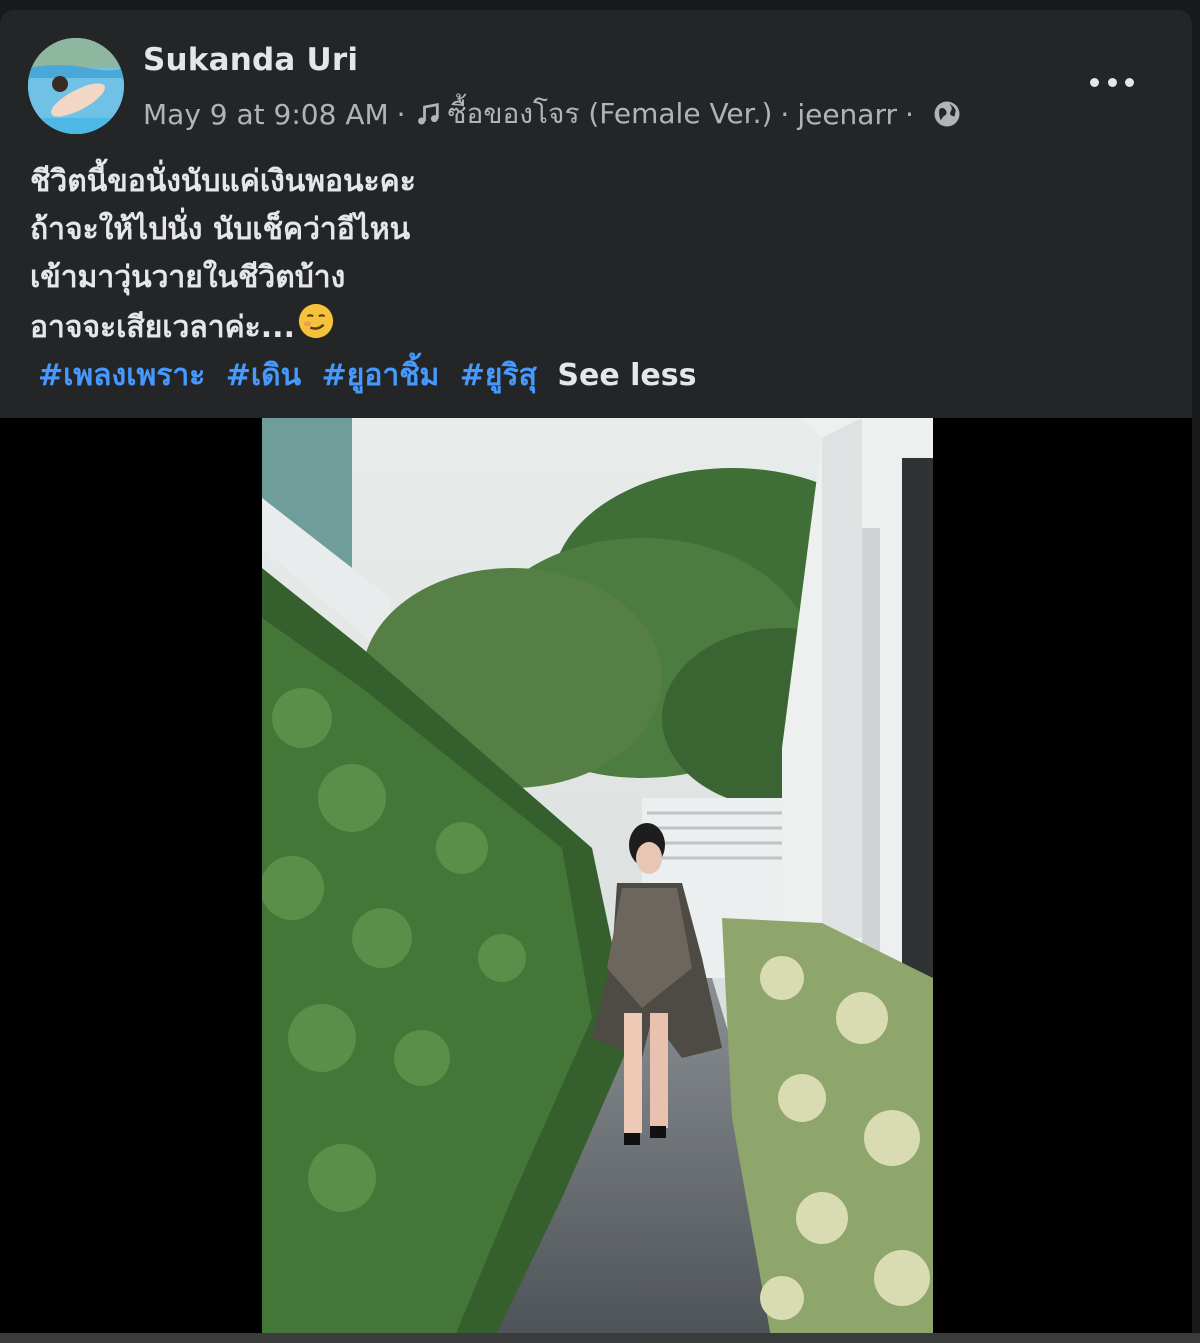 The image size is (1200, 1343). What do you see at coordinates (250, 60) in the screenshot?
I see `author-name: Sukanda Uri` at bounding box center [250, 60].